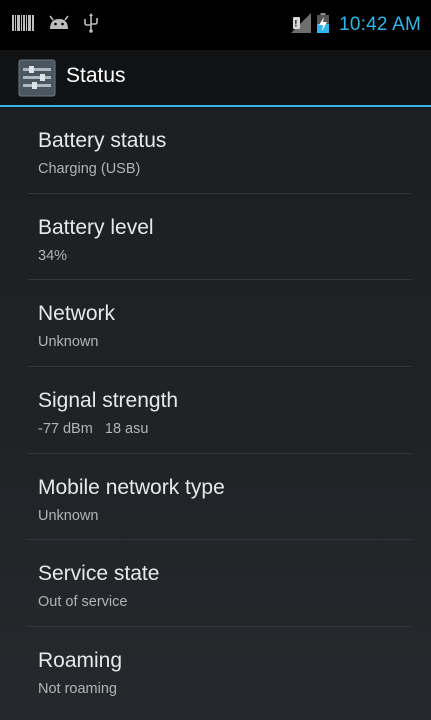 Image resolution: width=431 pixels, height=720 pixels. What do you see at coordinates (80, 661) in the screenshot?
I see `item-title: Roaming` at bounding box center [80, 661].